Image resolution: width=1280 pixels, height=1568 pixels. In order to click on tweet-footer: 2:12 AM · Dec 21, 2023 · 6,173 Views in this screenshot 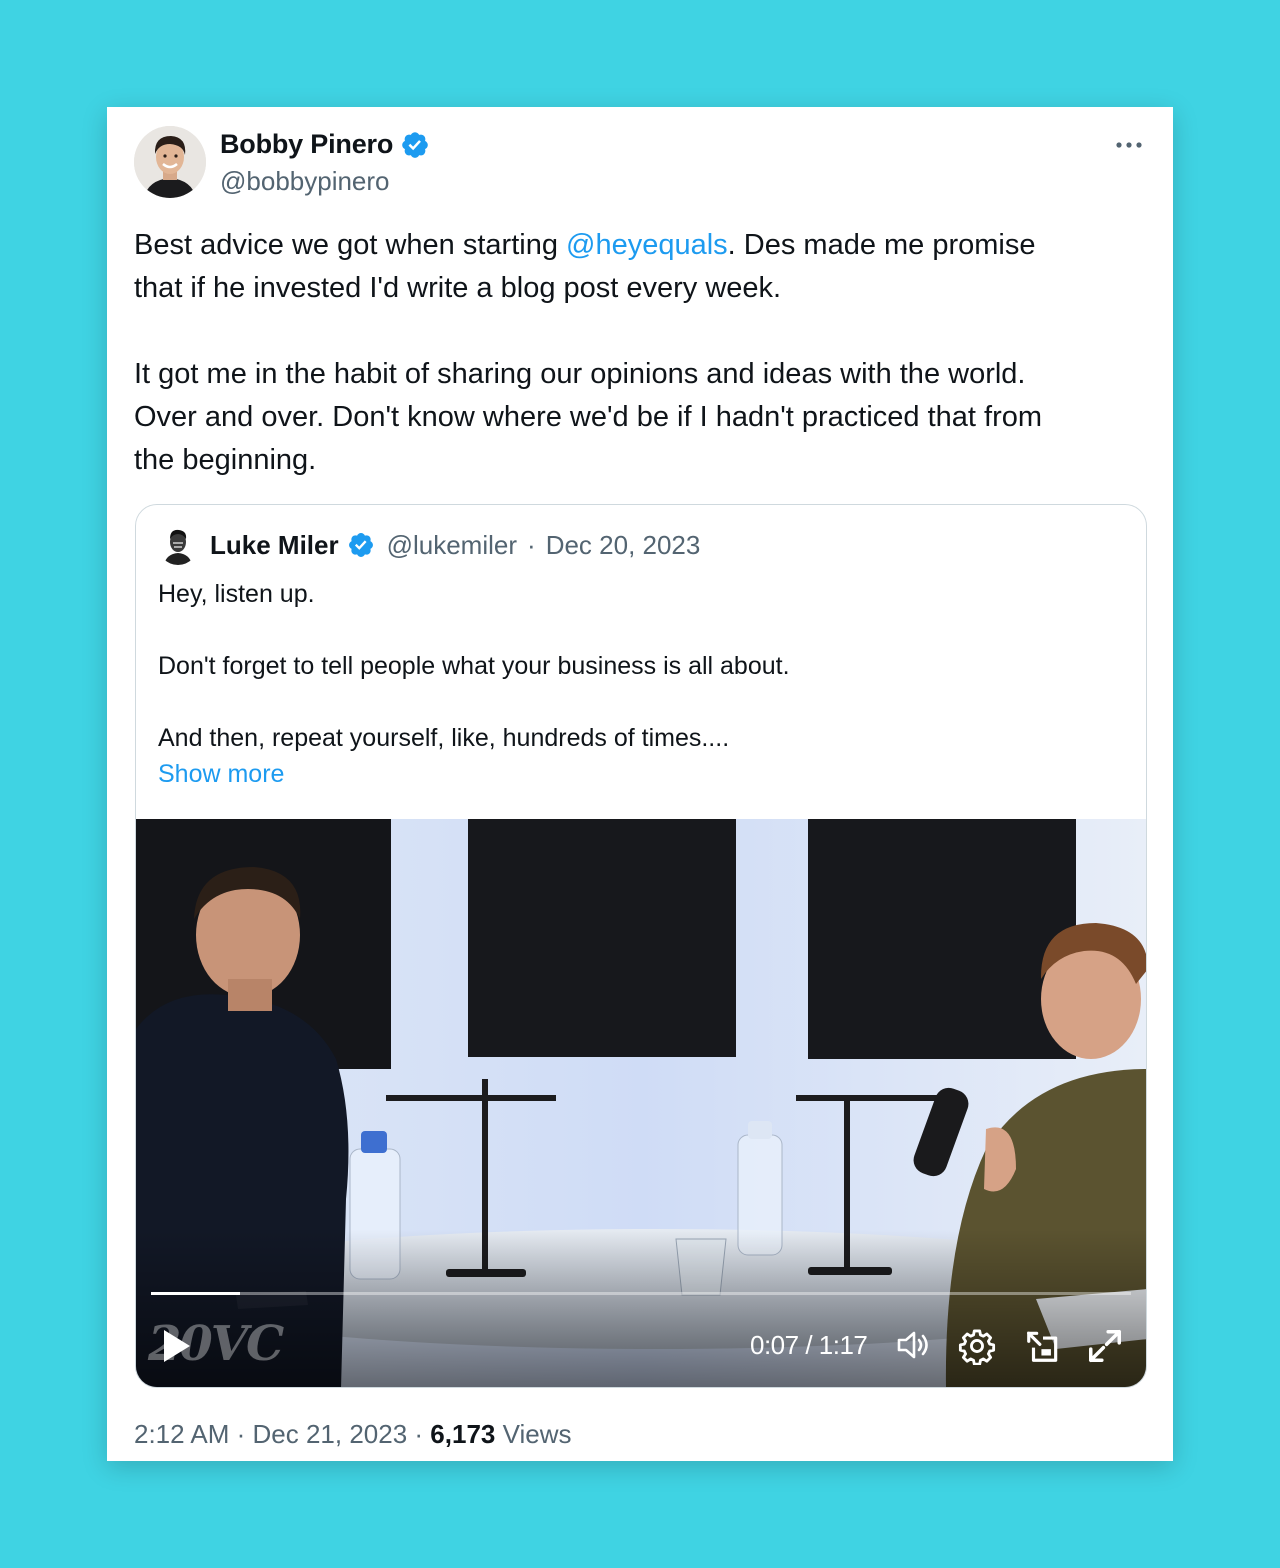, I will do `click(353, 1434)`.